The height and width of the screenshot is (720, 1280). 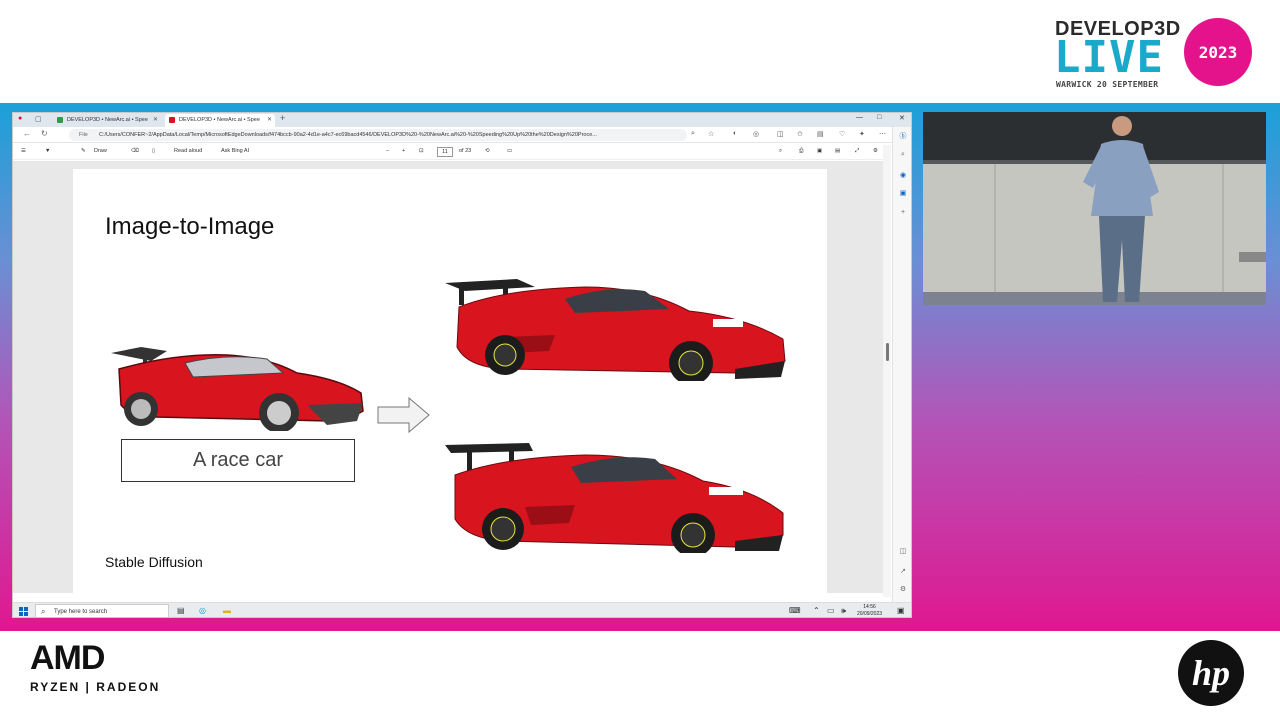 What do you see at coordinates (843, 611) in the screenshot?
I see `volume-icon: 🕪` at bounding box center [843, 611].